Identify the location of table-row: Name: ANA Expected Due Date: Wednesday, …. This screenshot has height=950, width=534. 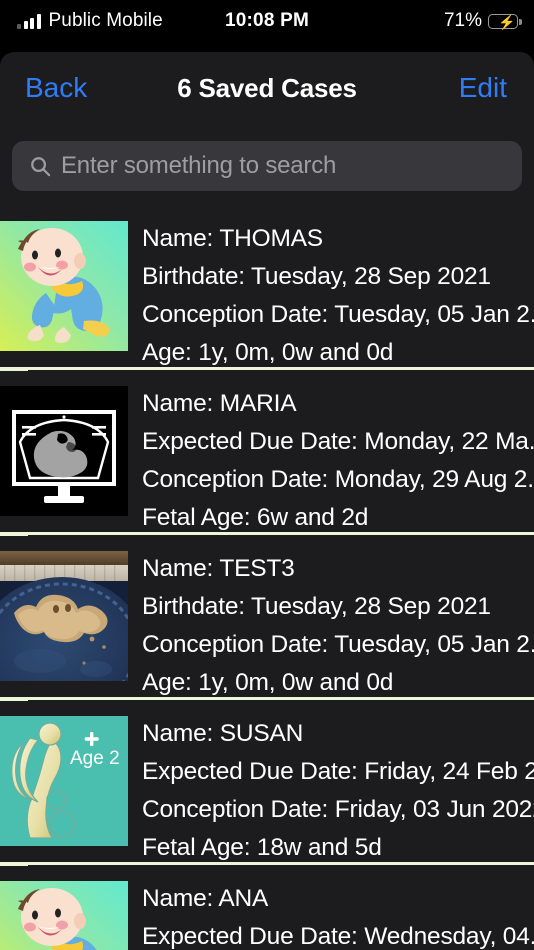
(267, 908).